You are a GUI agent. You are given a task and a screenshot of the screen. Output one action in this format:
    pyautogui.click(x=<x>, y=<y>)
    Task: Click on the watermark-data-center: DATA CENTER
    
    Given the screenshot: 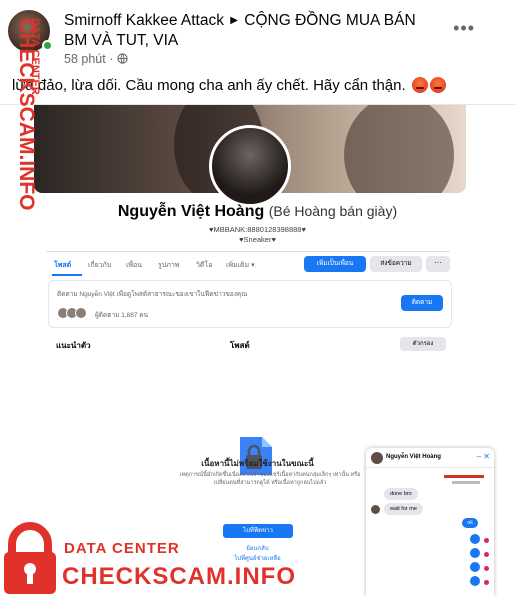 What is the action you would take?
    pyautogui.click(x=122, y=548)
    